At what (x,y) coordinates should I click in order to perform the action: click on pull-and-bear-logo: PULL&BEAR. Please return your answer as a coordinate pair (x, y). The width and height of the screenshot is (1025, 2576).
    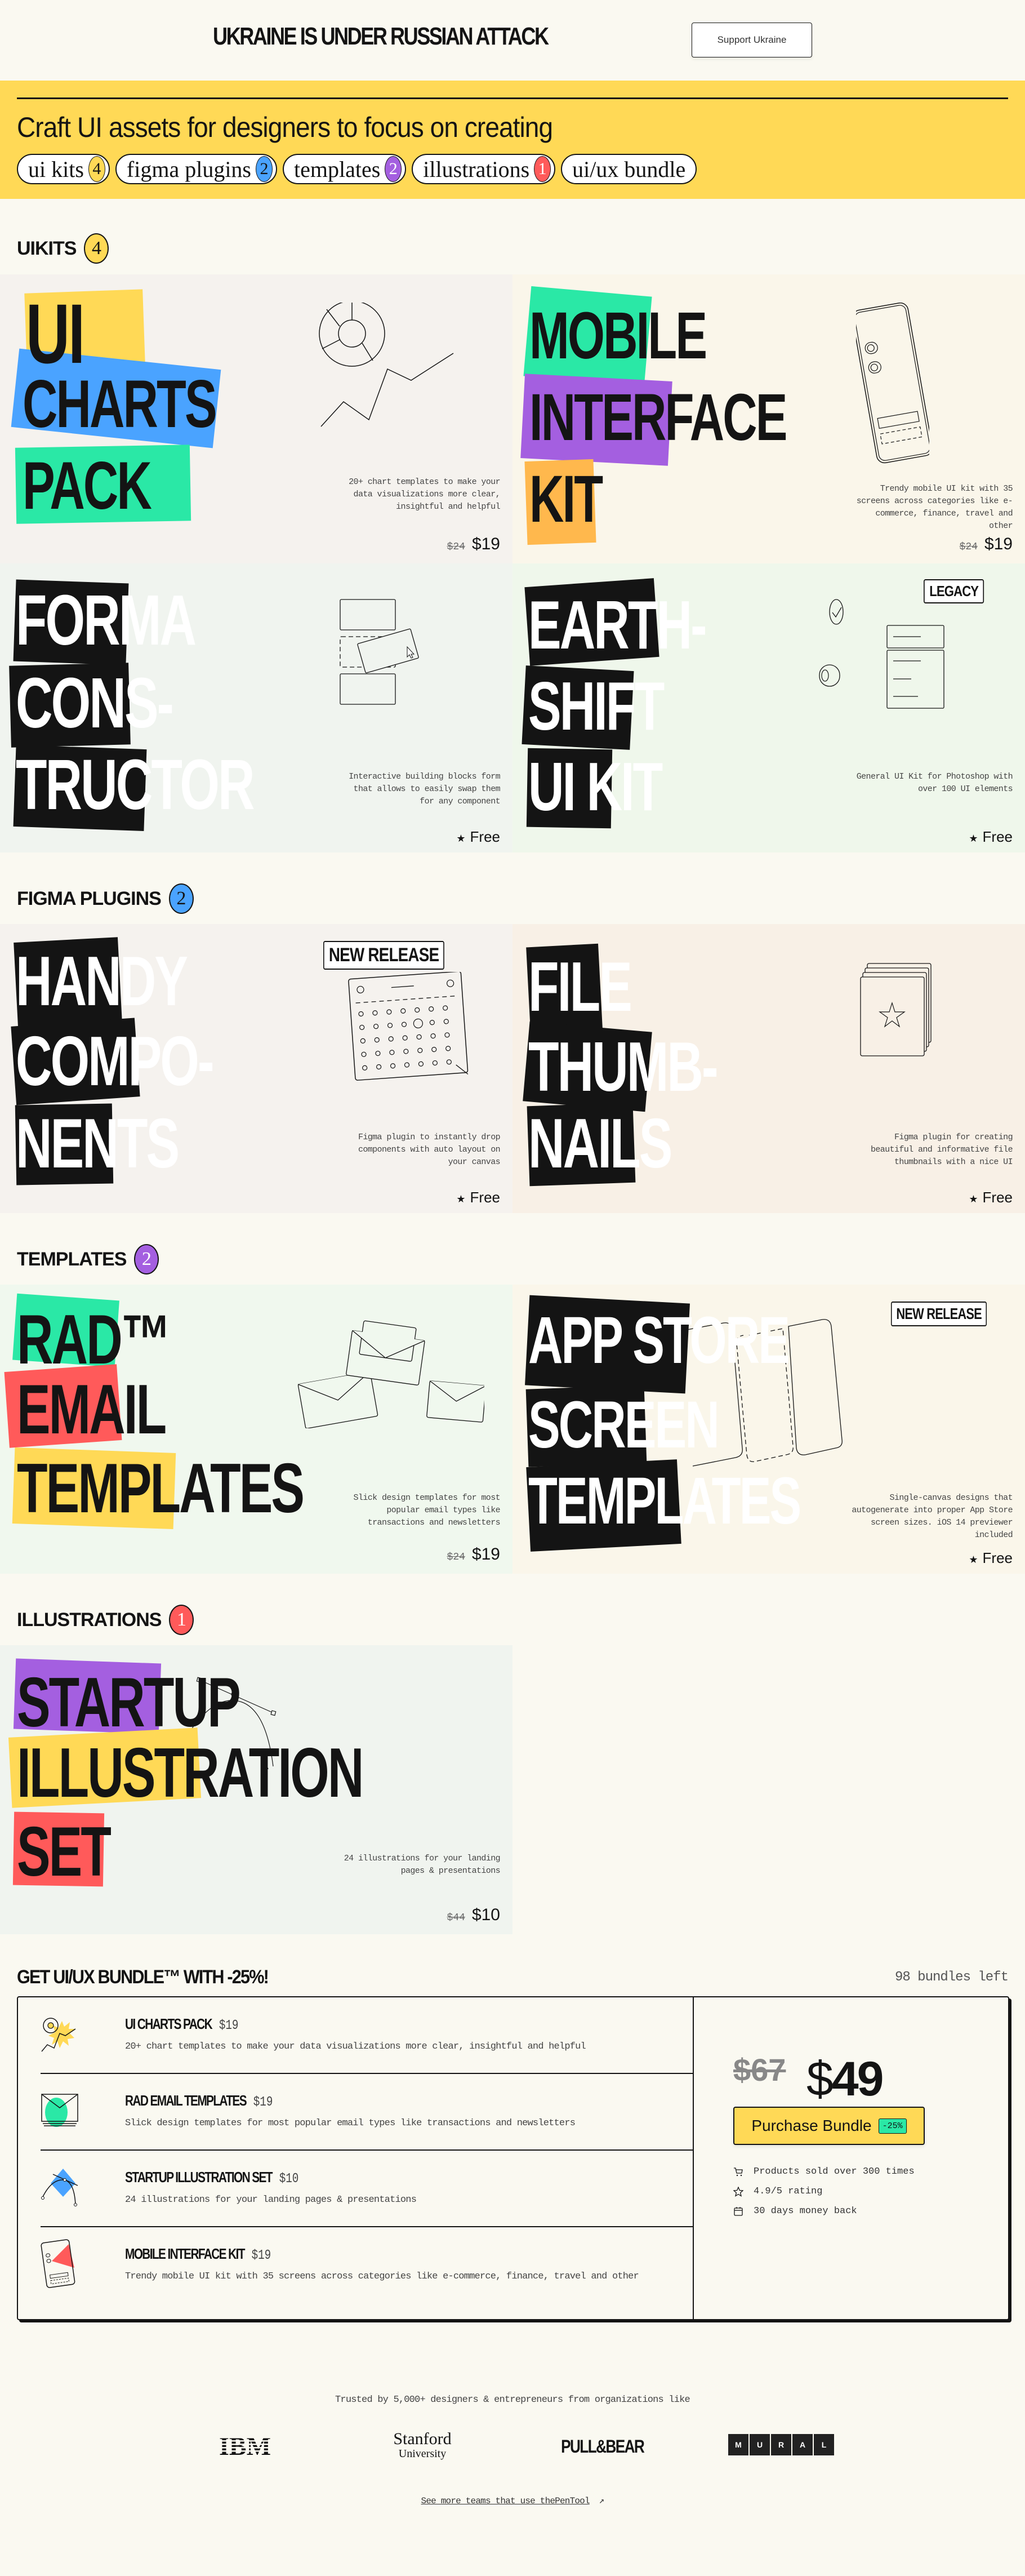
    Looking at the image, I should click on (603, 2446).